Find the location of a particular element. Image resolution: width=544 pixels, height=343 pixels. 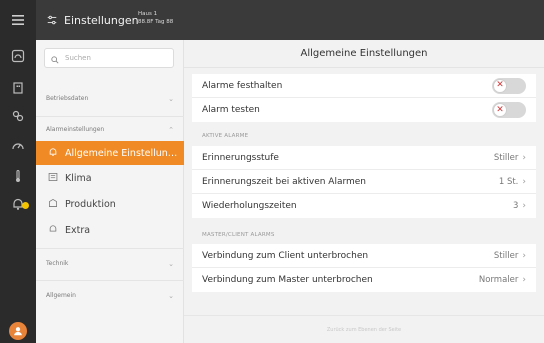

value-text: 1 St. is located at coordinates (508, 181).